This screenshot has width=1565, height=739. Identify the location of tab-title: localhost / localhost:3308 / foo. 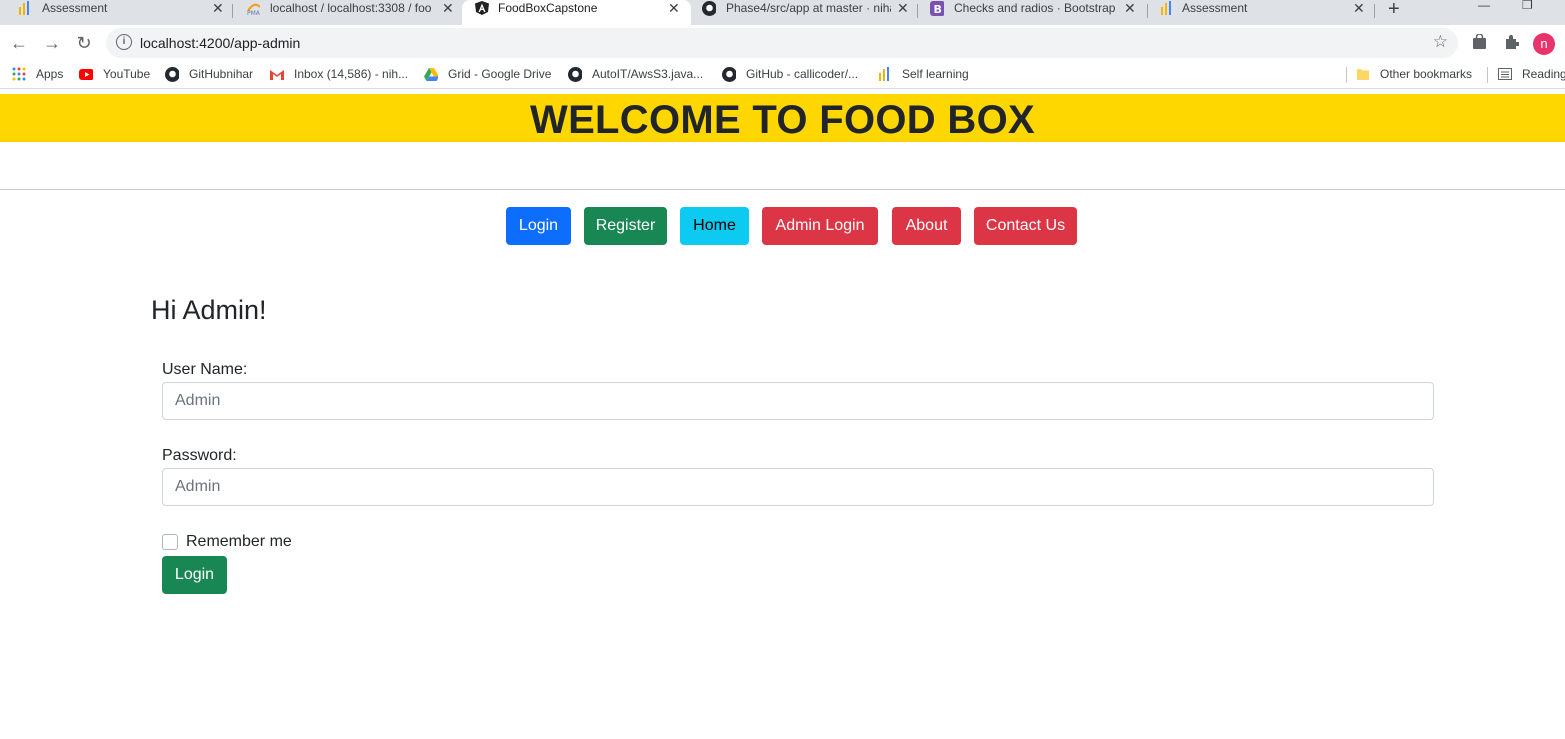
(351, 8).